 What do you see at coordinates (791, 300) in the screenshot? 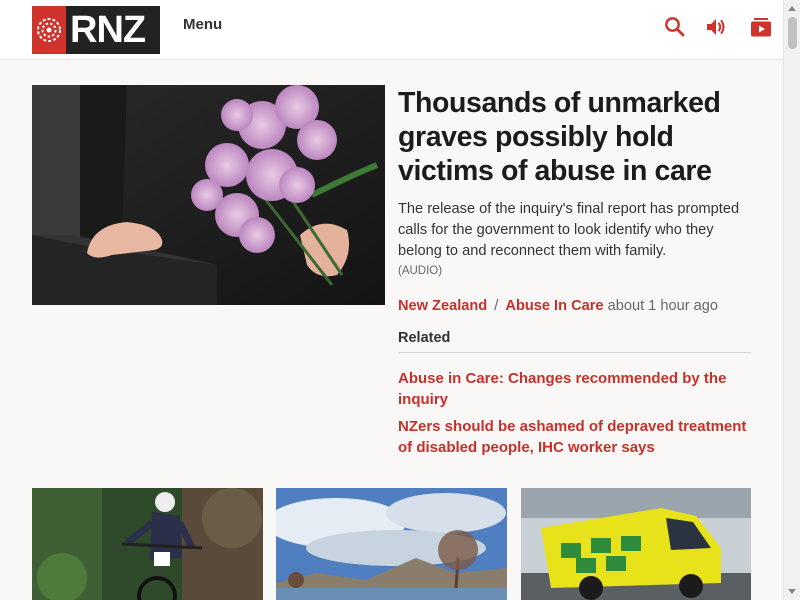
I see `page-scrollbar` at bounding box center [791, 300].